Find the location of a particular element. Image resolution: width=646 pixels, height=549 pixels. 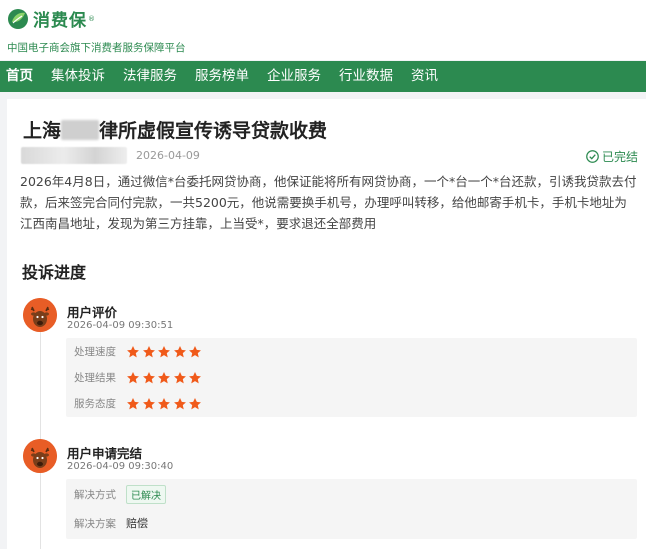

brand-name: 消费保 is located at coordinates (60, 21).